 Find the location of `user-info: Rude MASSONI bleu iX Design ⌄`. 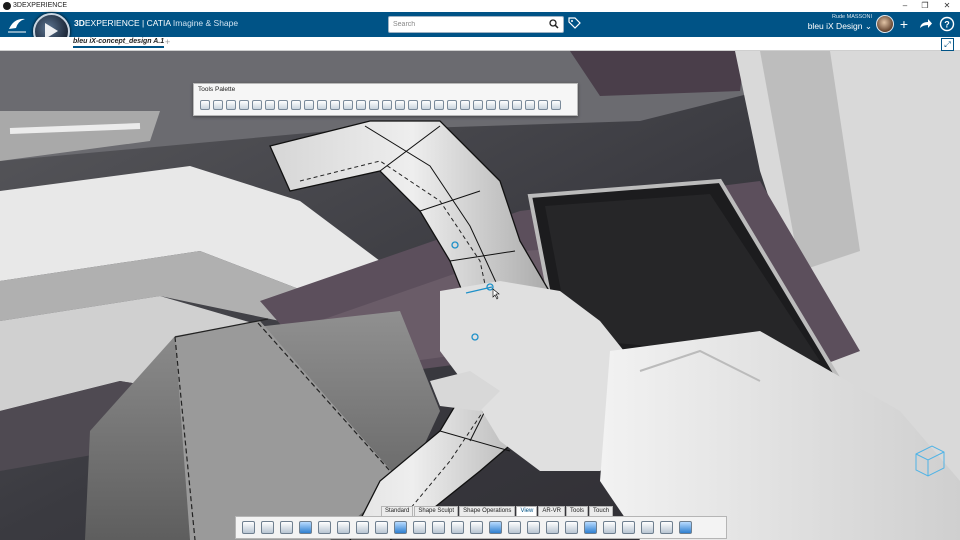

user-info: Rude MASSONI bleu iX Design ⌄ is located at coordinates (836, 23).